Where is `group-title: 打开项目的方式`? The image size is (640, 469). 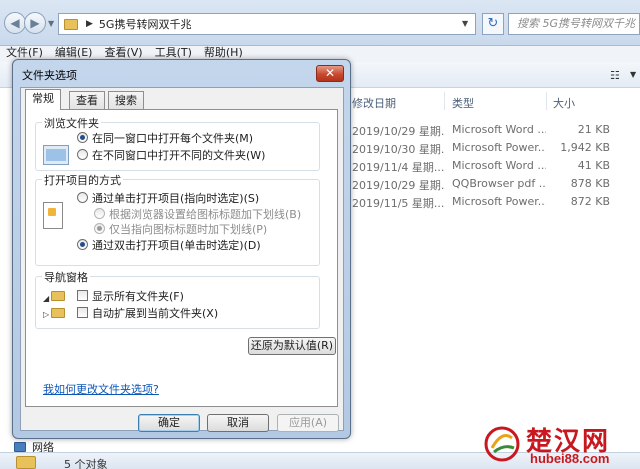 group-title: 打开项目的方式 is located at coordinates (82, 180).